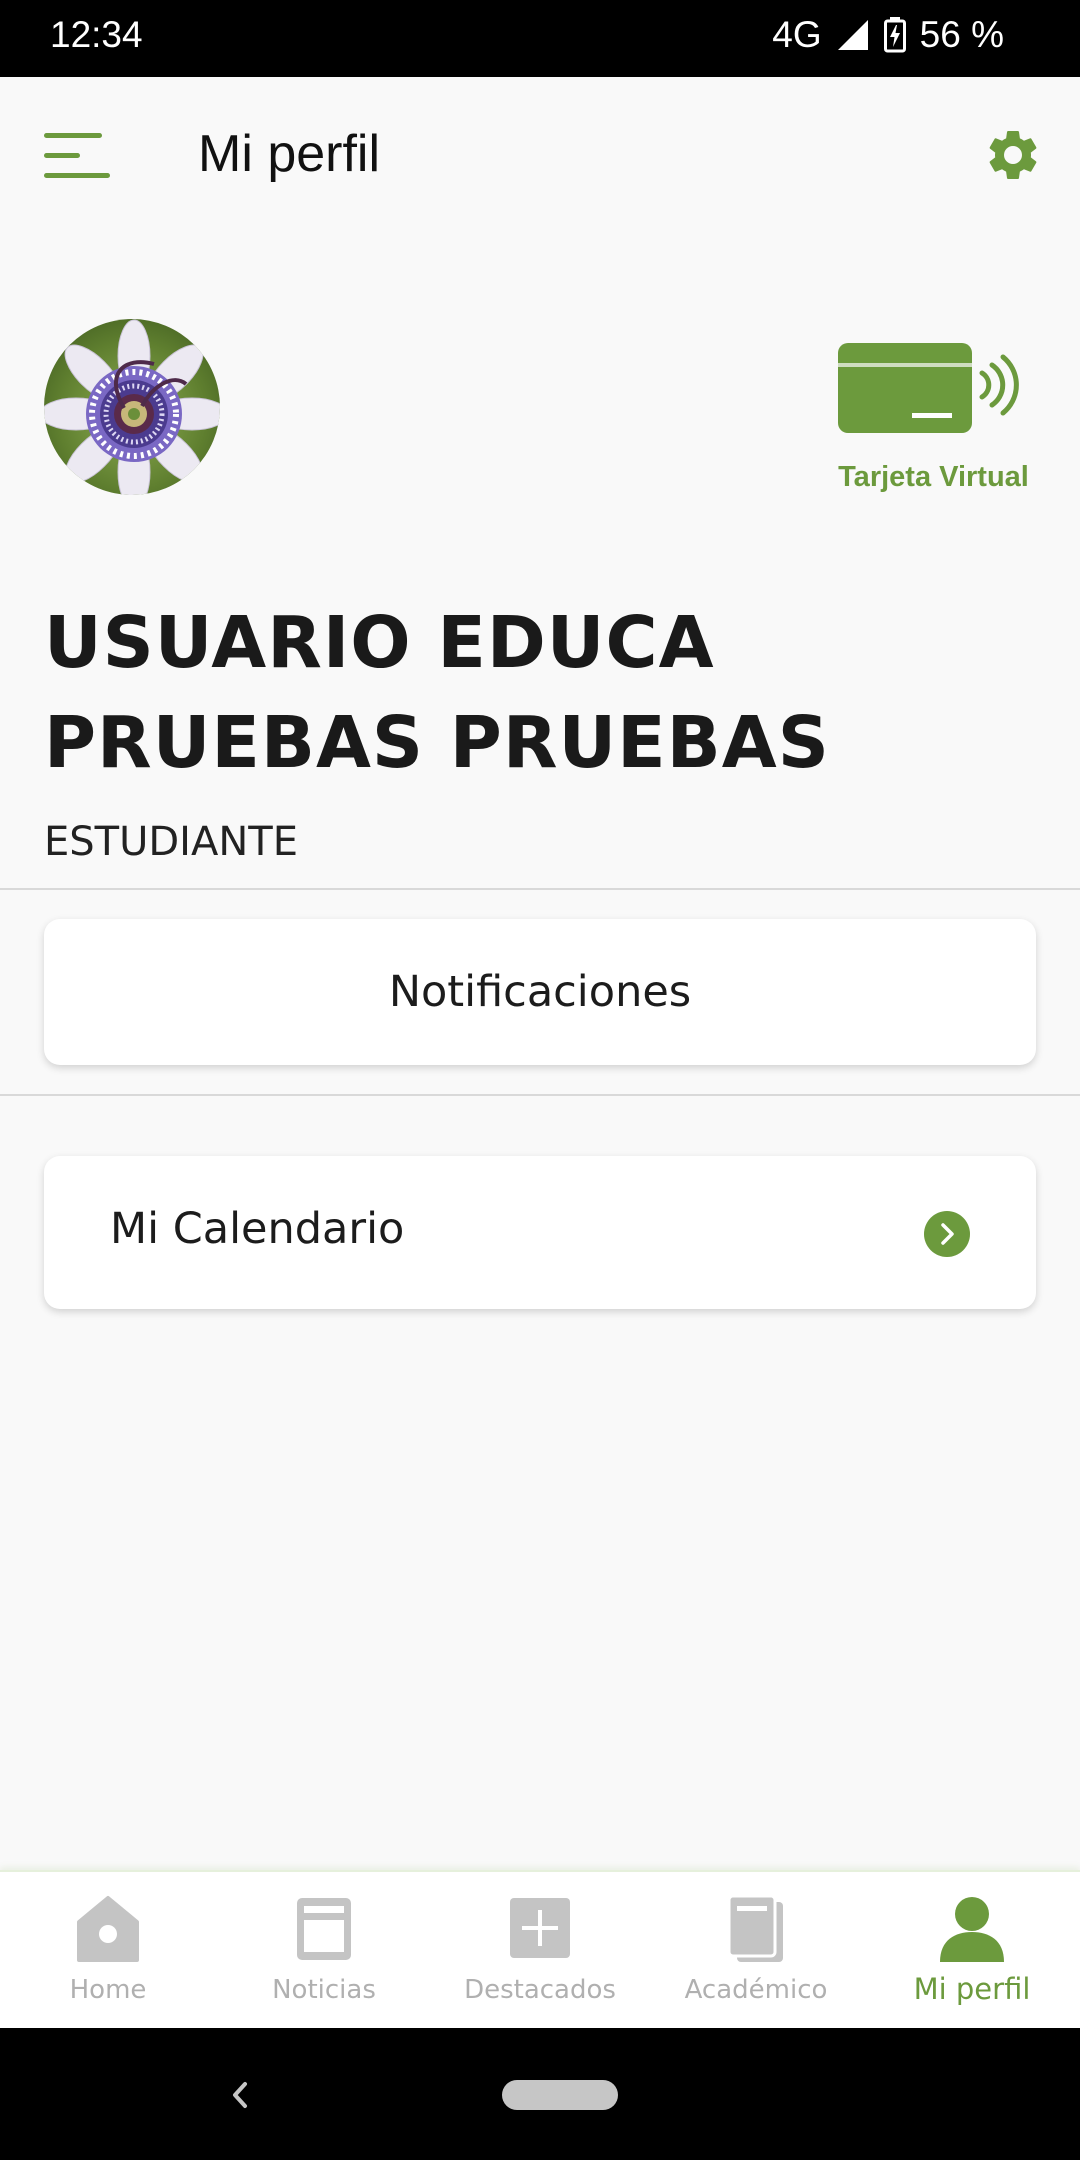 This screenshot has height=2160, width=1080. I want to click on nav-profile: Mi perfil, so click(972, 1950).